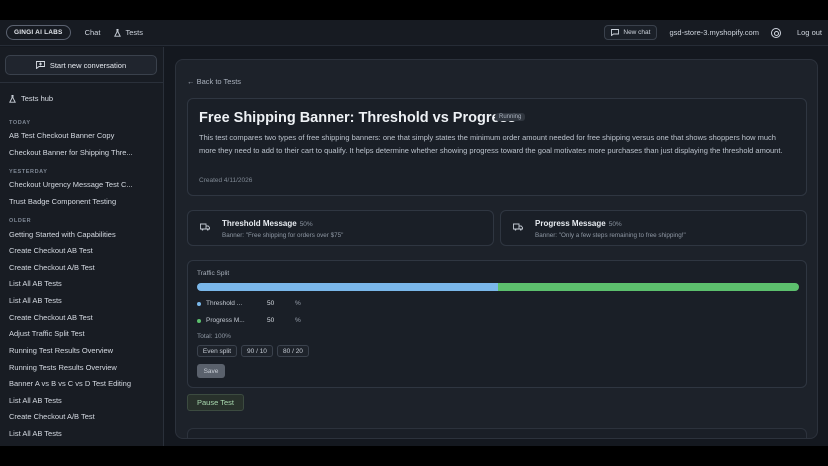  What do you see at coordinates (215, 402) in the screenshot?
I see `pause-test-button: Pause Test` at bounding box center [215, 402].